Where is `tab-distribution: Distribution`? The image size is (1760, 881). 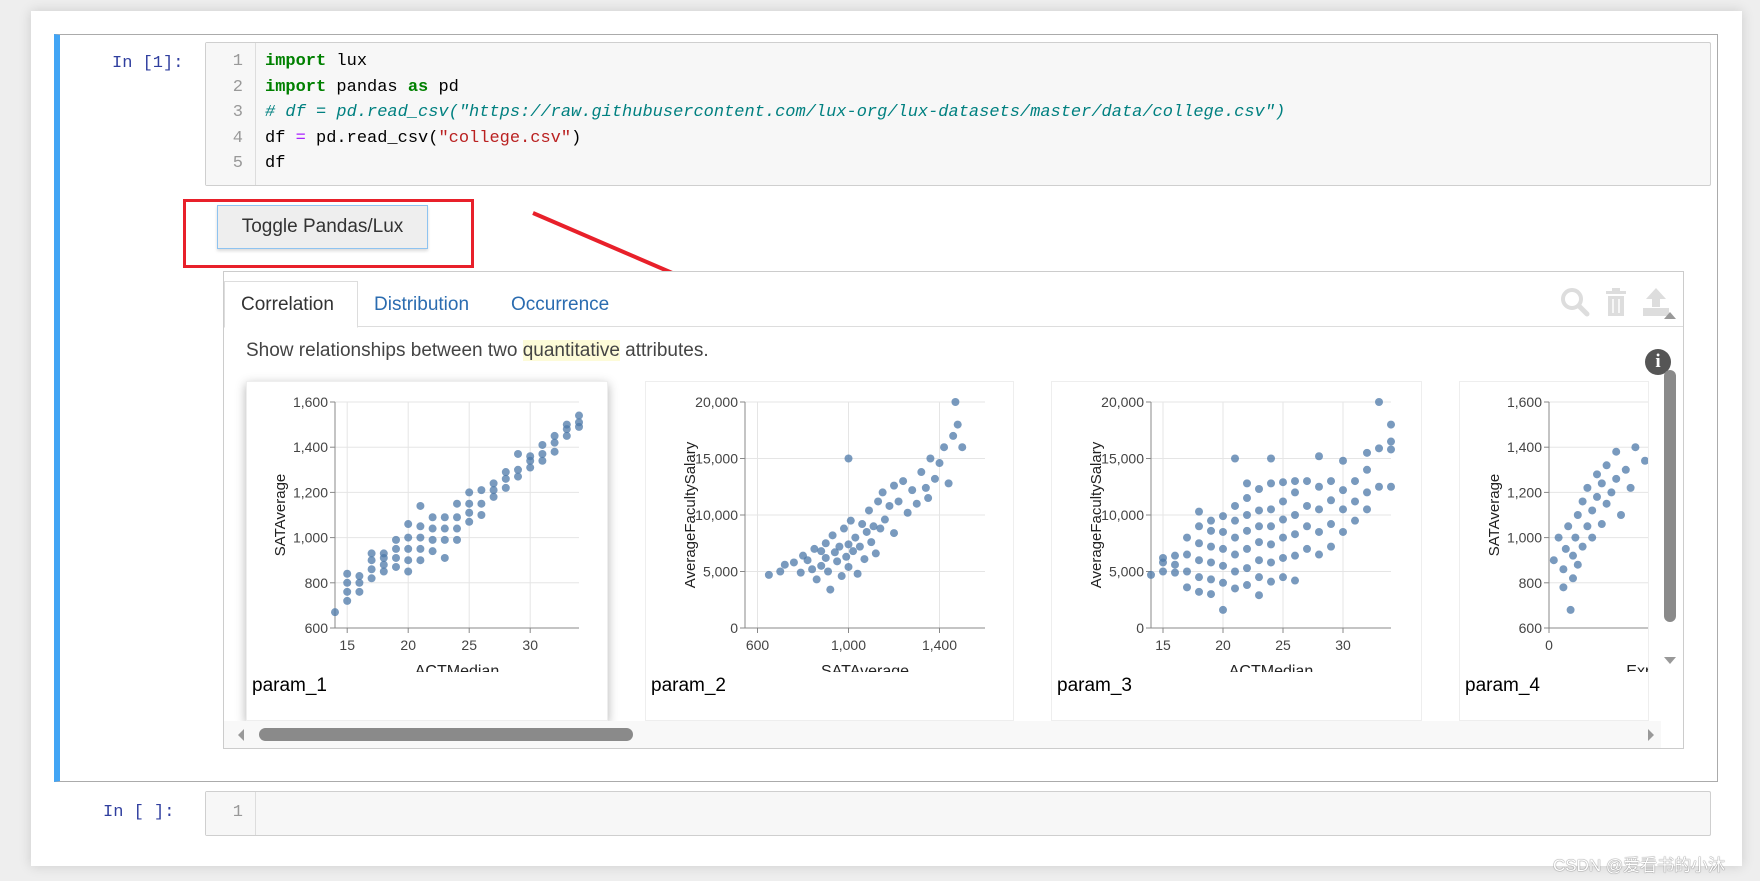 tab-distribution: Distribution is located at coordinates (421, 304).